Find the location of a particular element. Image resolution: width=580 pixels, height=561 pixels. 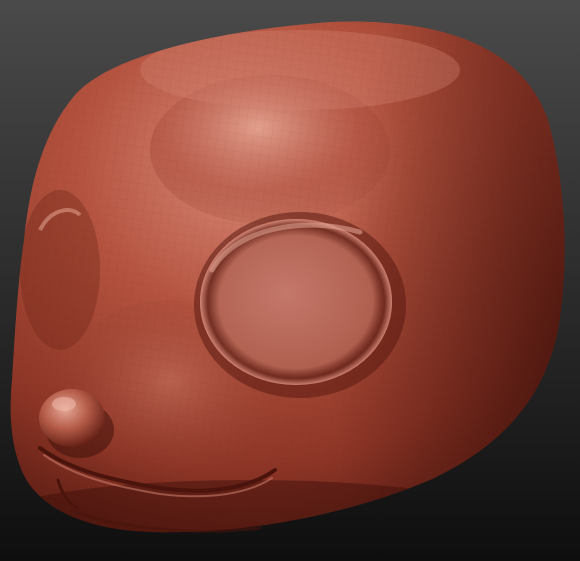

nose-tip is located at coordinates (72, 418).